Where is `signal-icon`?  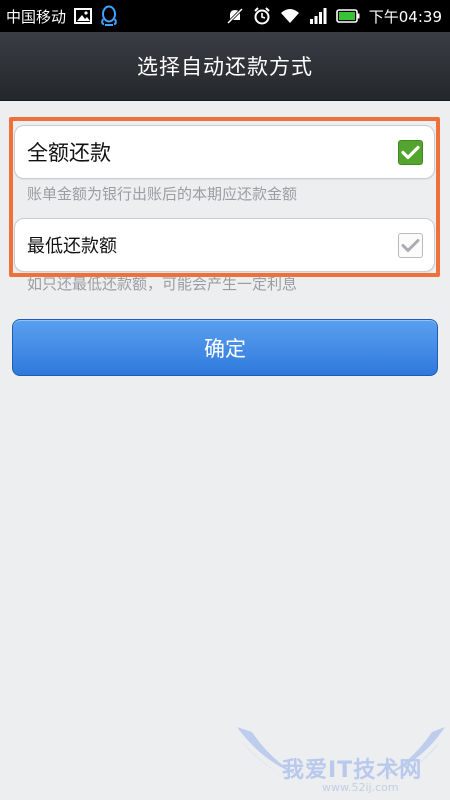
signal-icon is located at coordinates (318, 16).